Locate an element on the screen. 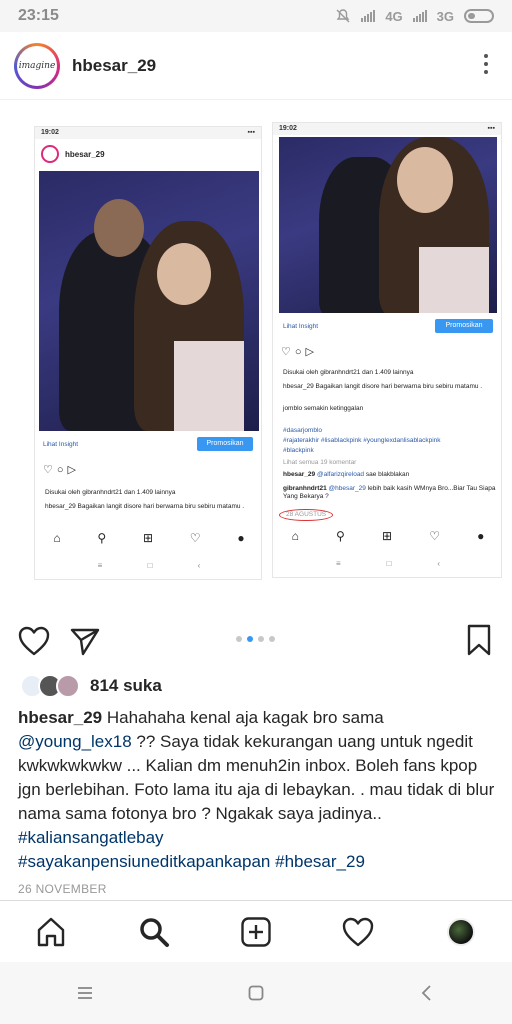 The width and height of the screenshot is (512, 1024). likes-row: 814 suka is located at coordinates (91, 686).